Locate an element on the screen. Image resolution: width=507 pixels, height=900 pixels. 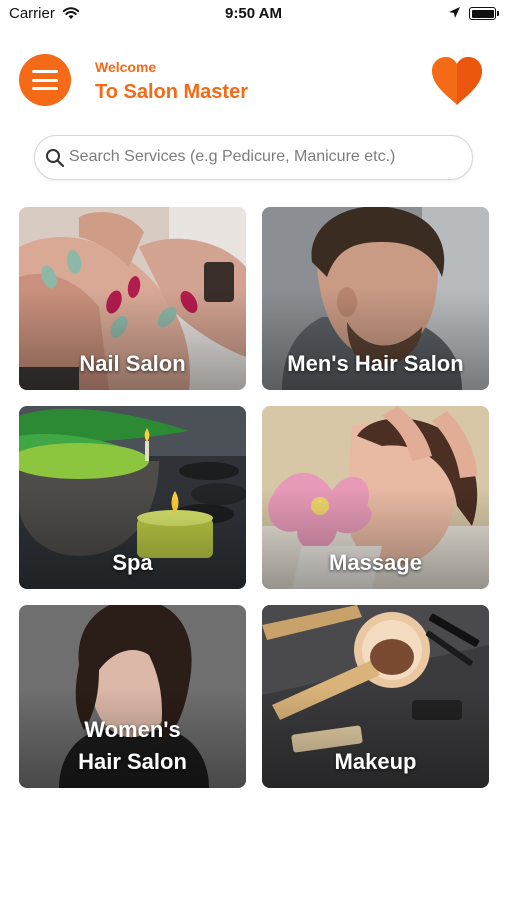
category-tile-spa: Spa is located at coordinates (132, 497).